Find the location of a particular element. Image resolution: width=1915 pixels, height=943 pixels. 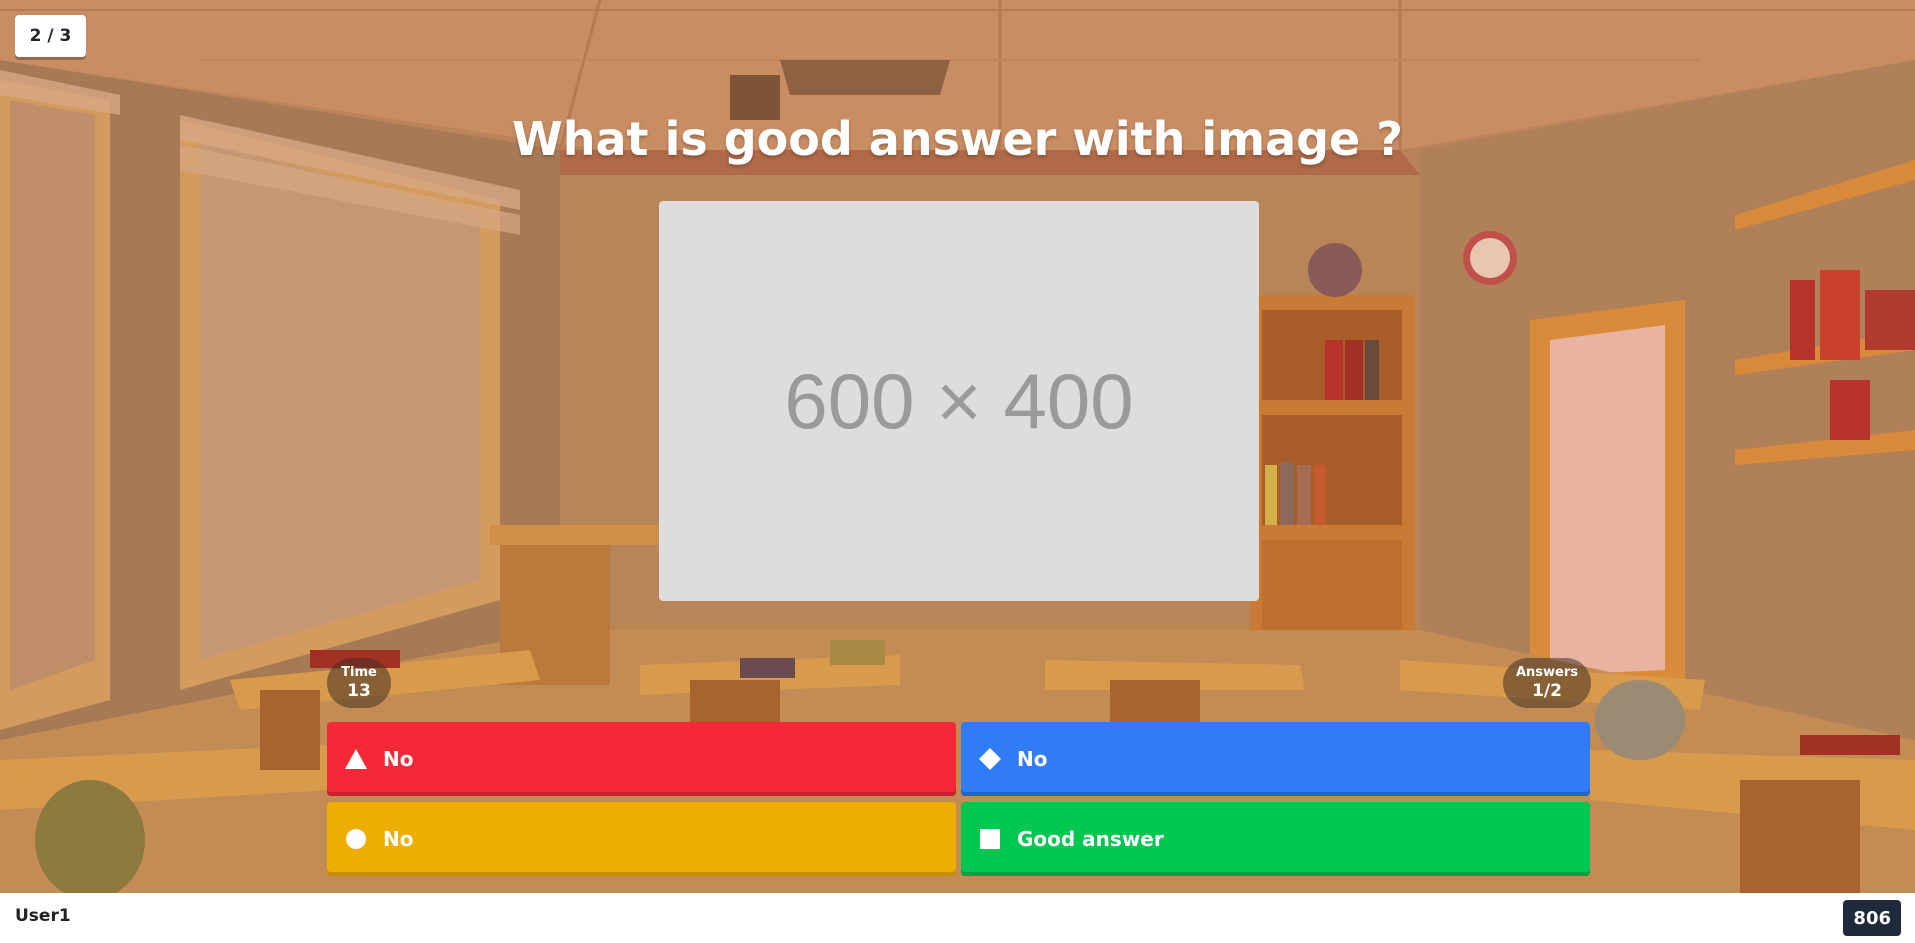

image-placeholder-text: 600 × 400 is located at coordinates (959, 400).